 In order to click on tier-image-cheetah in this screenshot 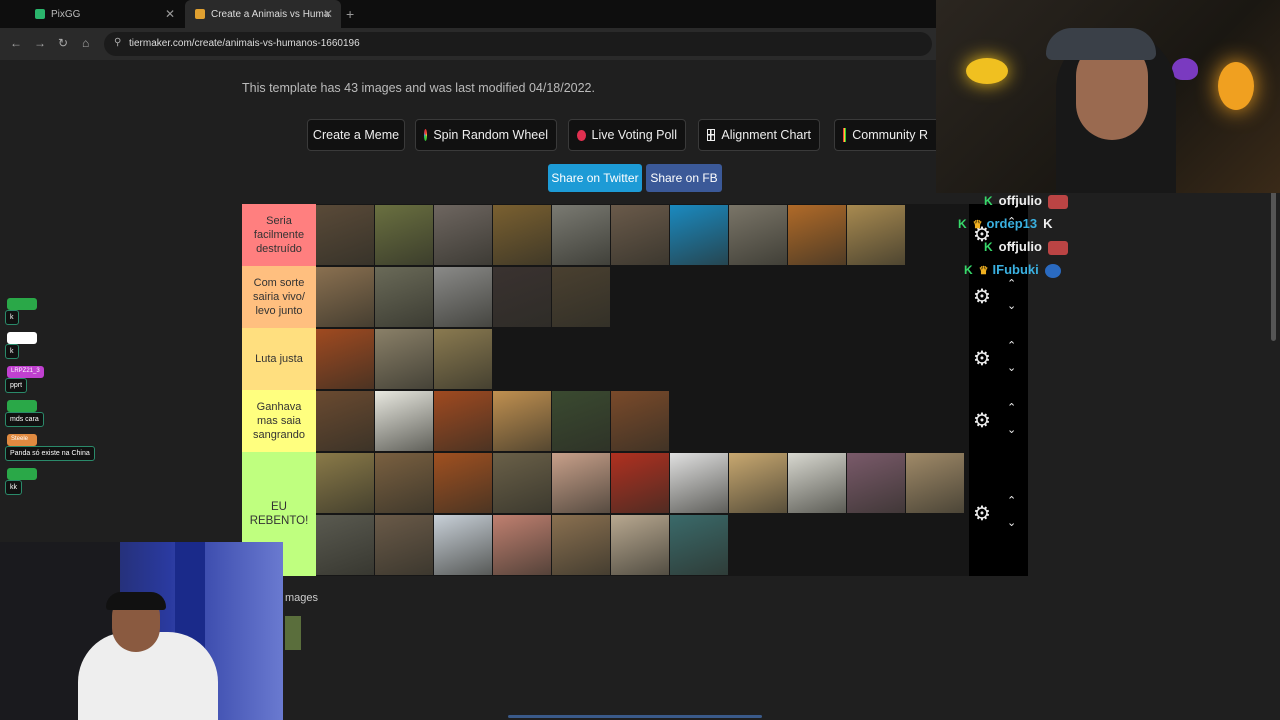, I will do `click(522, 421)`.